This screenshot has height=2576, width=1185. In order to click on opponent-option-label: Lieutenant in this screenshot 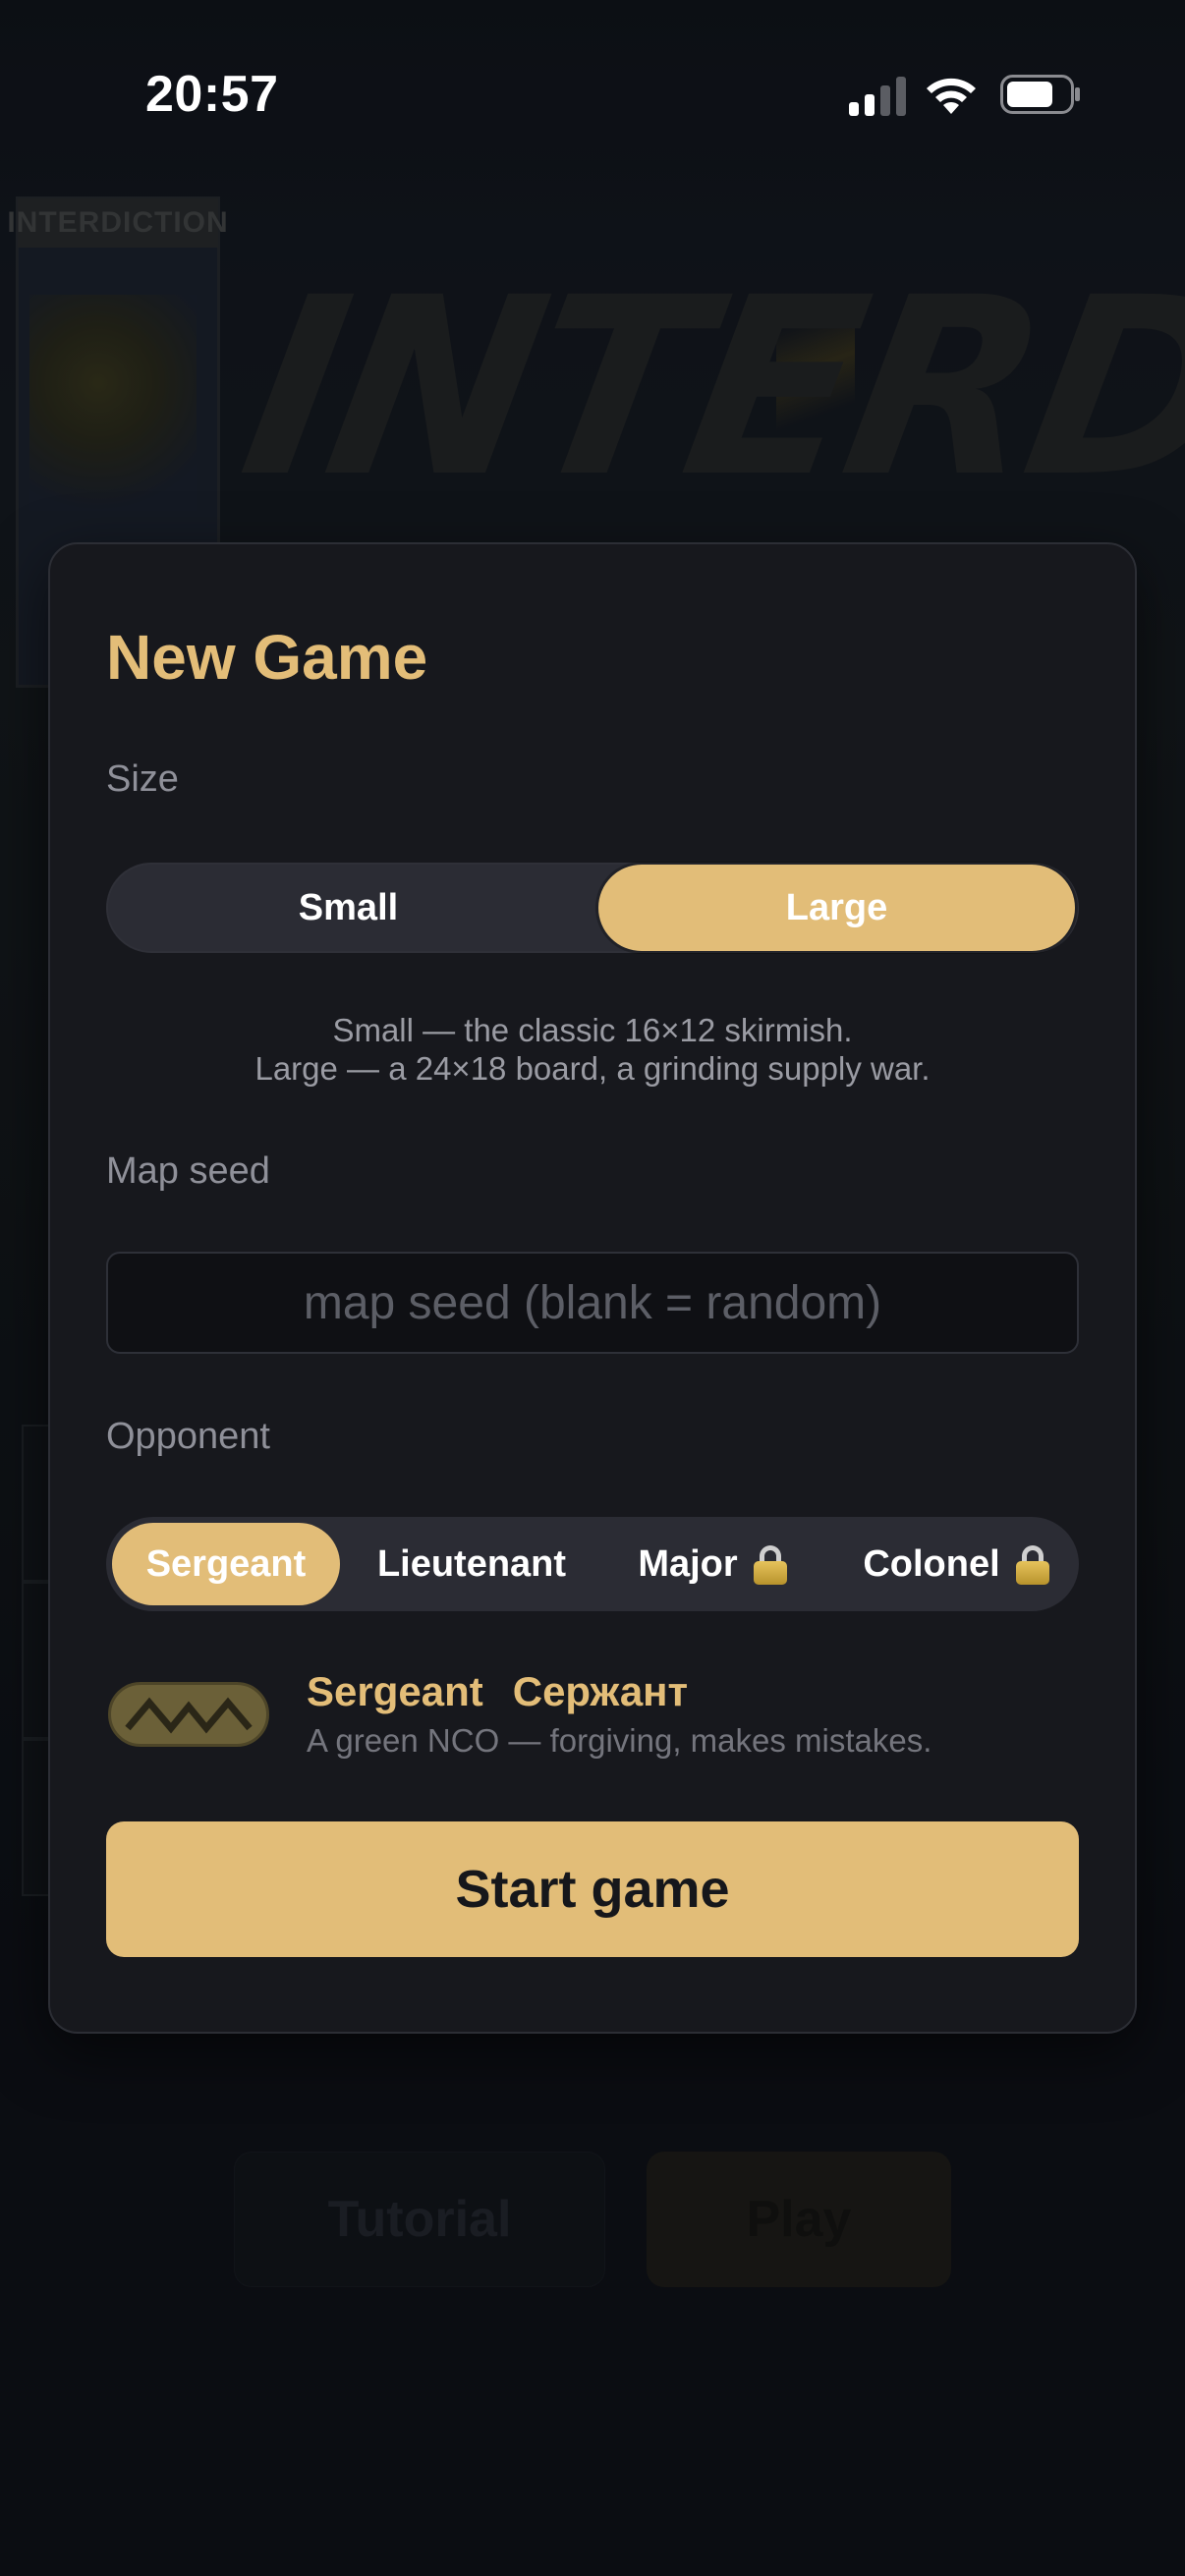, I will do `click(472, 1563)`.